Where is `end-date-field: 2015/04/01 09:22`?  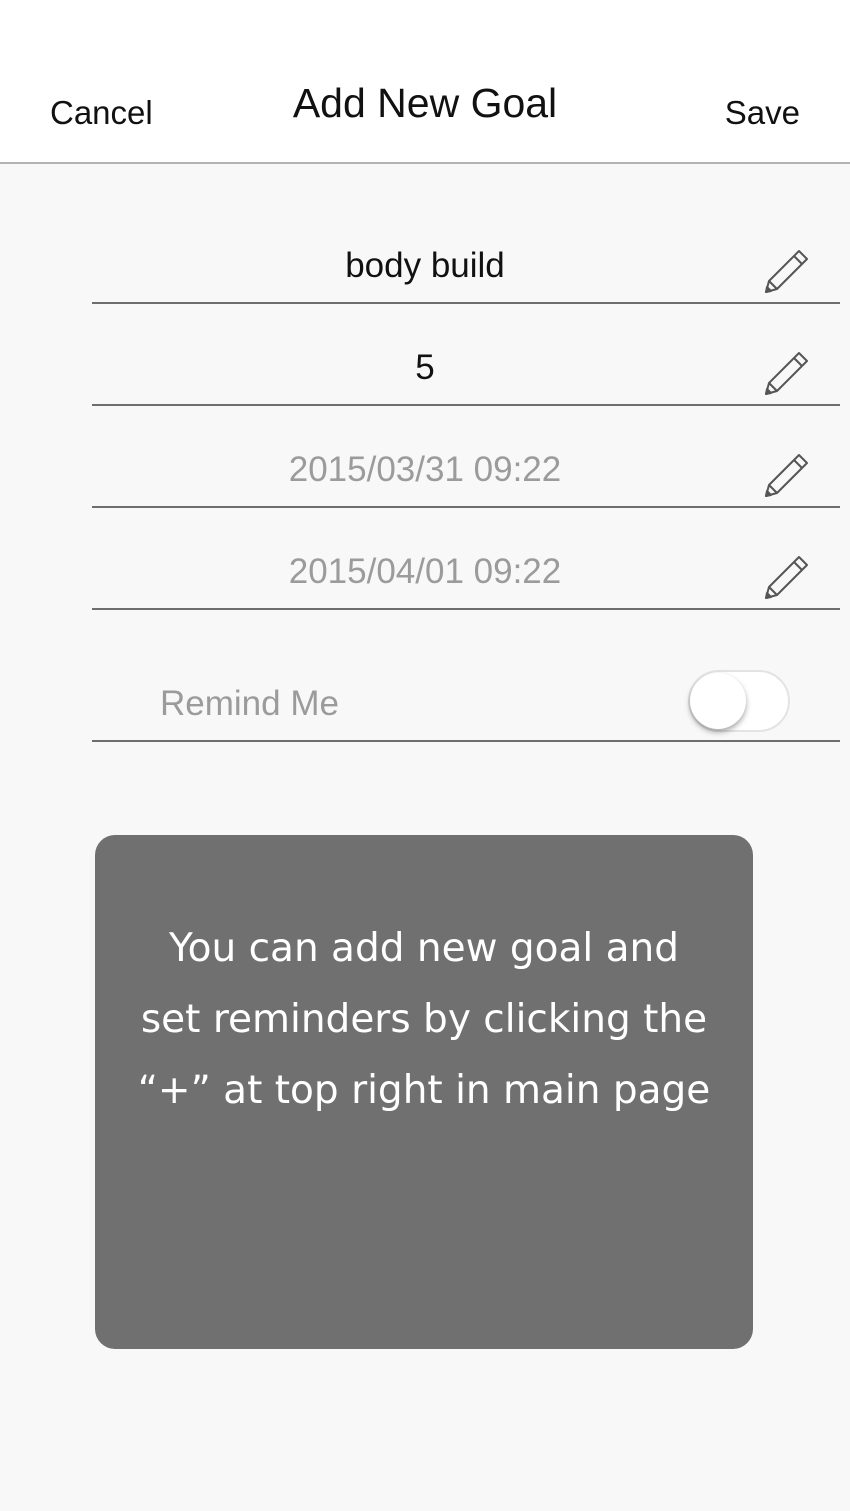 end-date-field: 2015/04/01 09:22 is located at coordinates (425, 572).